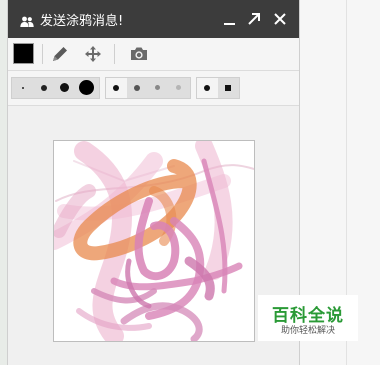 Image resolution: width=380 pixels, height=365 pixels. I want to click on contacts-icon, so click(27, 20).